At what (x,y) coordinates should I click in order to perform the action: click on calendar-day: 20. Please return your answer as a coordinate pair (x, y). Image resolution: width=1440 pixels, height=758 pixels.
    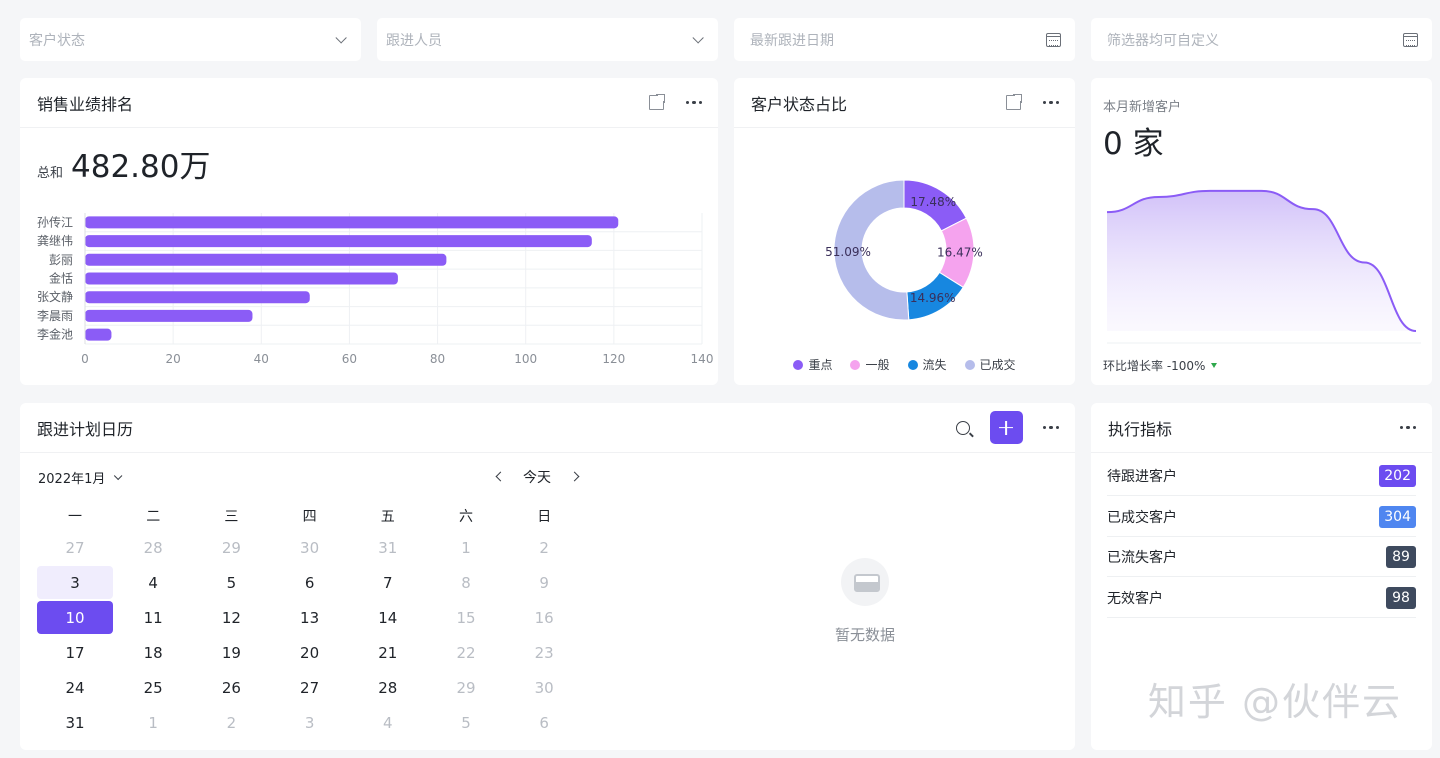
    Looking at the image, I should click on (310, 652).